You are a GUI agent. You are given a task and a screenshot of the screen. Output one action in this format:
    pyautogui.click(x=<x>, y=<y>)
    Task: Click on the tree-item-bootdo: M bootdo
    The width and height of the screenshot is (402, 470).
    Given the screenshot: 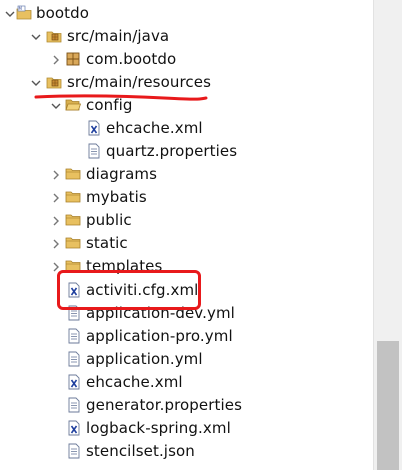 What is the action you would take?
    pyautogui.click(x=186, y=13)
    